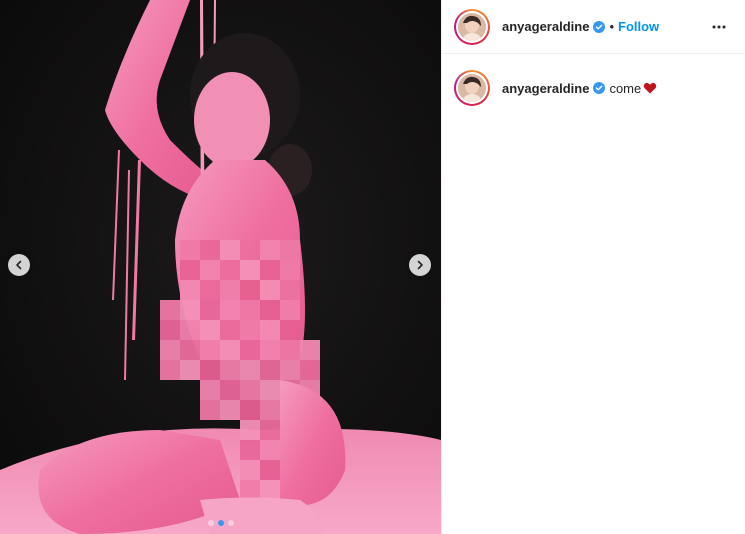 This screenshot has height=534, width=745. I want to click on chevron-right-icon, so click(420, 265).